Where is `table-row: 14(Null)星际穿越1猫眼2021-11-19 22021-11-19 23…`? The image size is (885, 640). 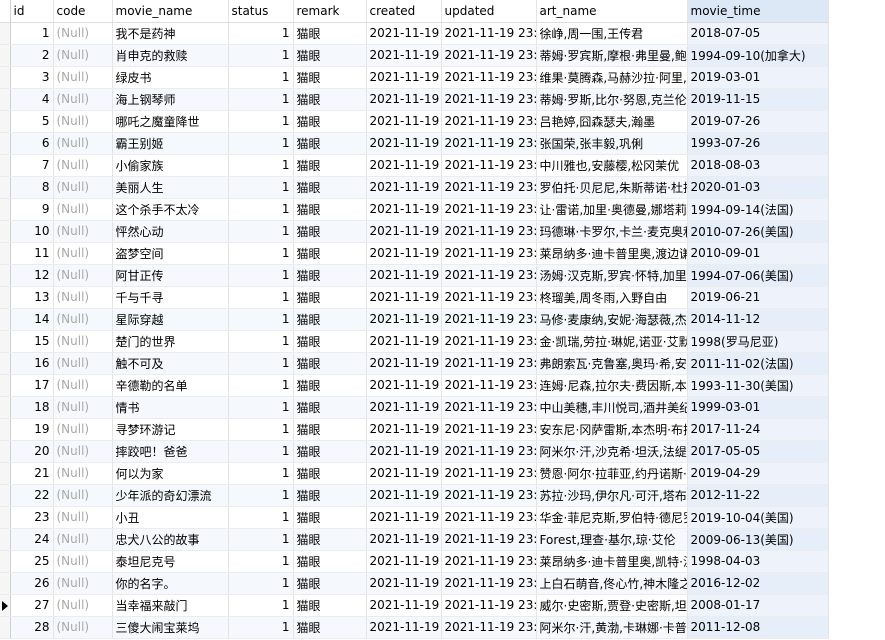 table-row: 14(Null)星际穿越1猫眼2021-11-19 22021-11-19 23… is located at coordinates (414, 319).